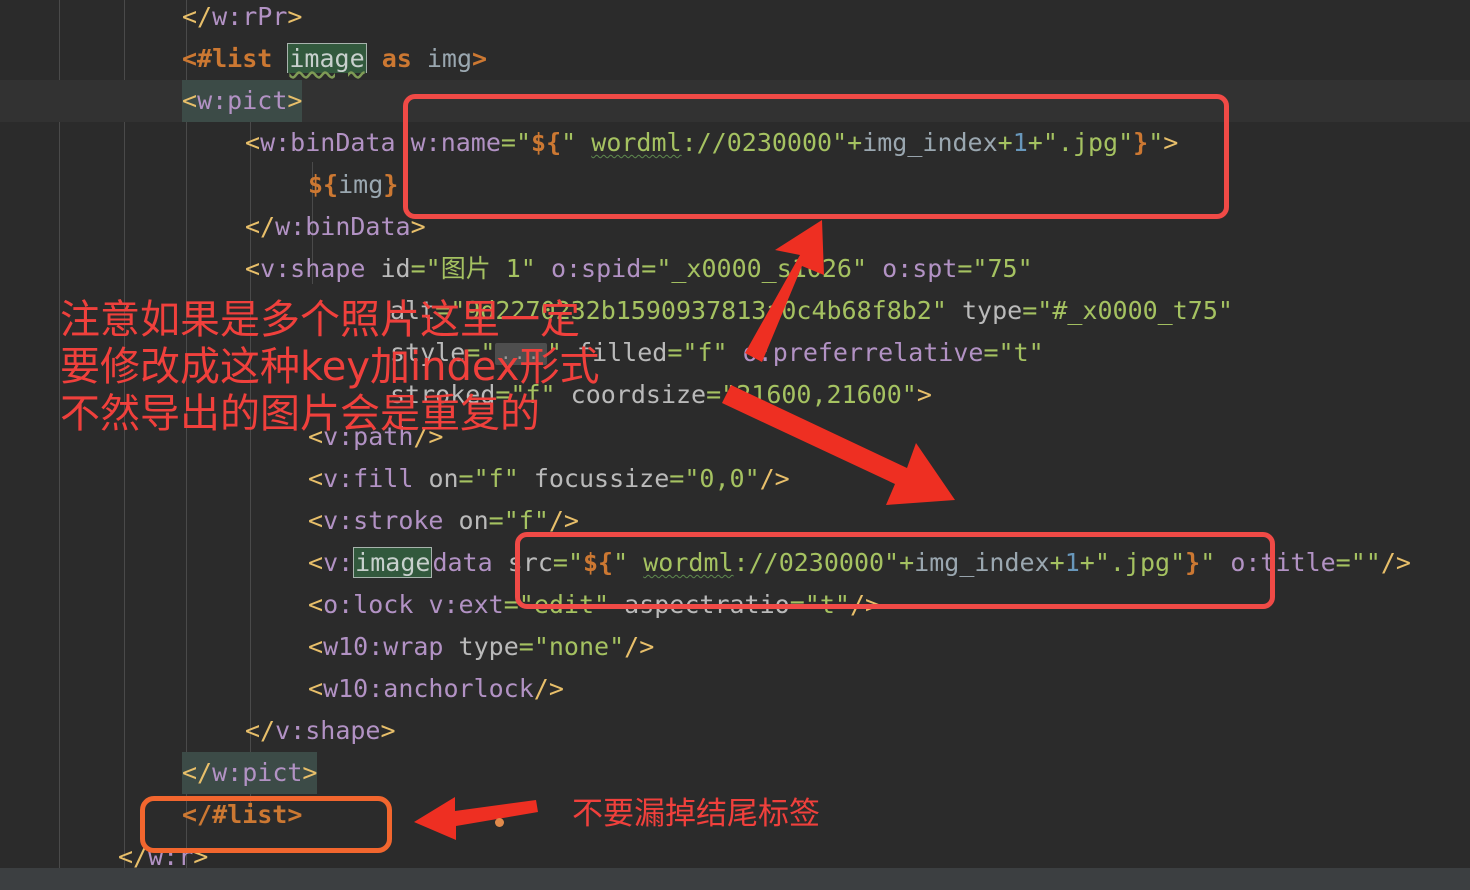 This screenshot has width=1470, height=890. What do you see at coordinates (735, 879) in the screenshot?
I see `status-bar` at bounding box center [735, 879].